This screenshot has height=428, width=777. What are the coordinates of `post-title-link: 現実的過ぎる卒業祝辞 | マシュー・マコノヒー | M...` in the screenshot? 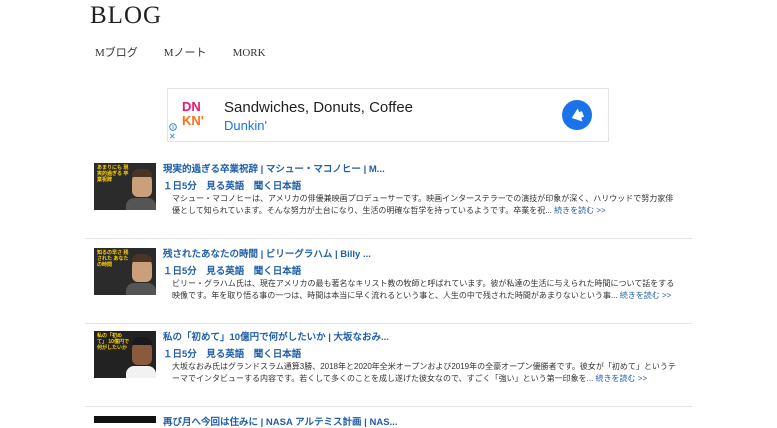 It's located at (274, 168).